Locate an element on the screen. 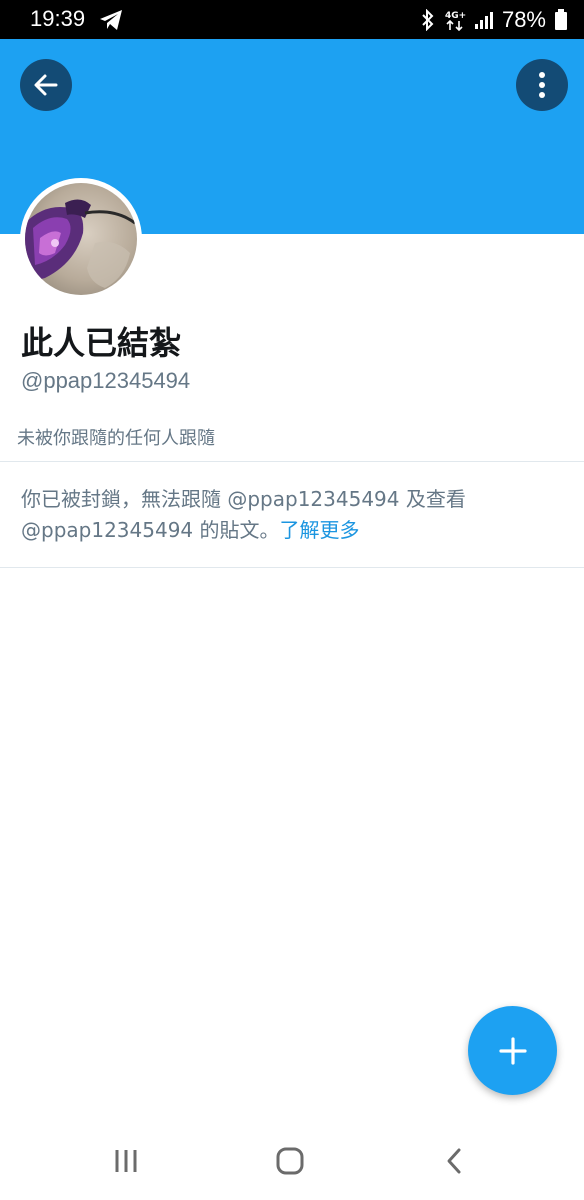 This screenshot has width=584, height=1200. plus-icon is located at coordinates (512, 1050).